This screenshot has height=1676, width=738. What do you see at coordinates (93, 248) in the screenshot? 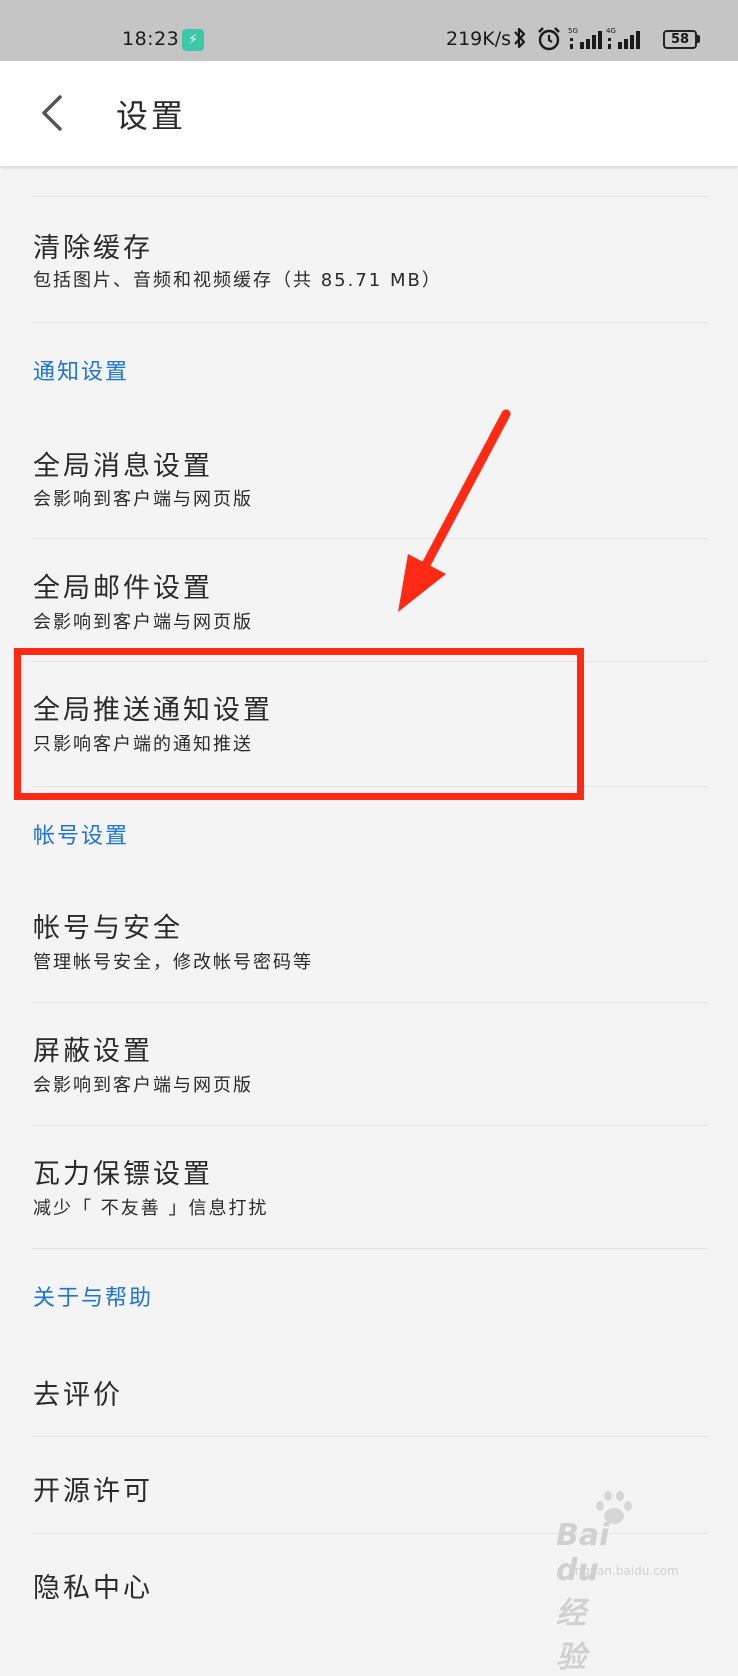
I see `clear-cache-title: 清除缓存` at bounding box center [93, 248].